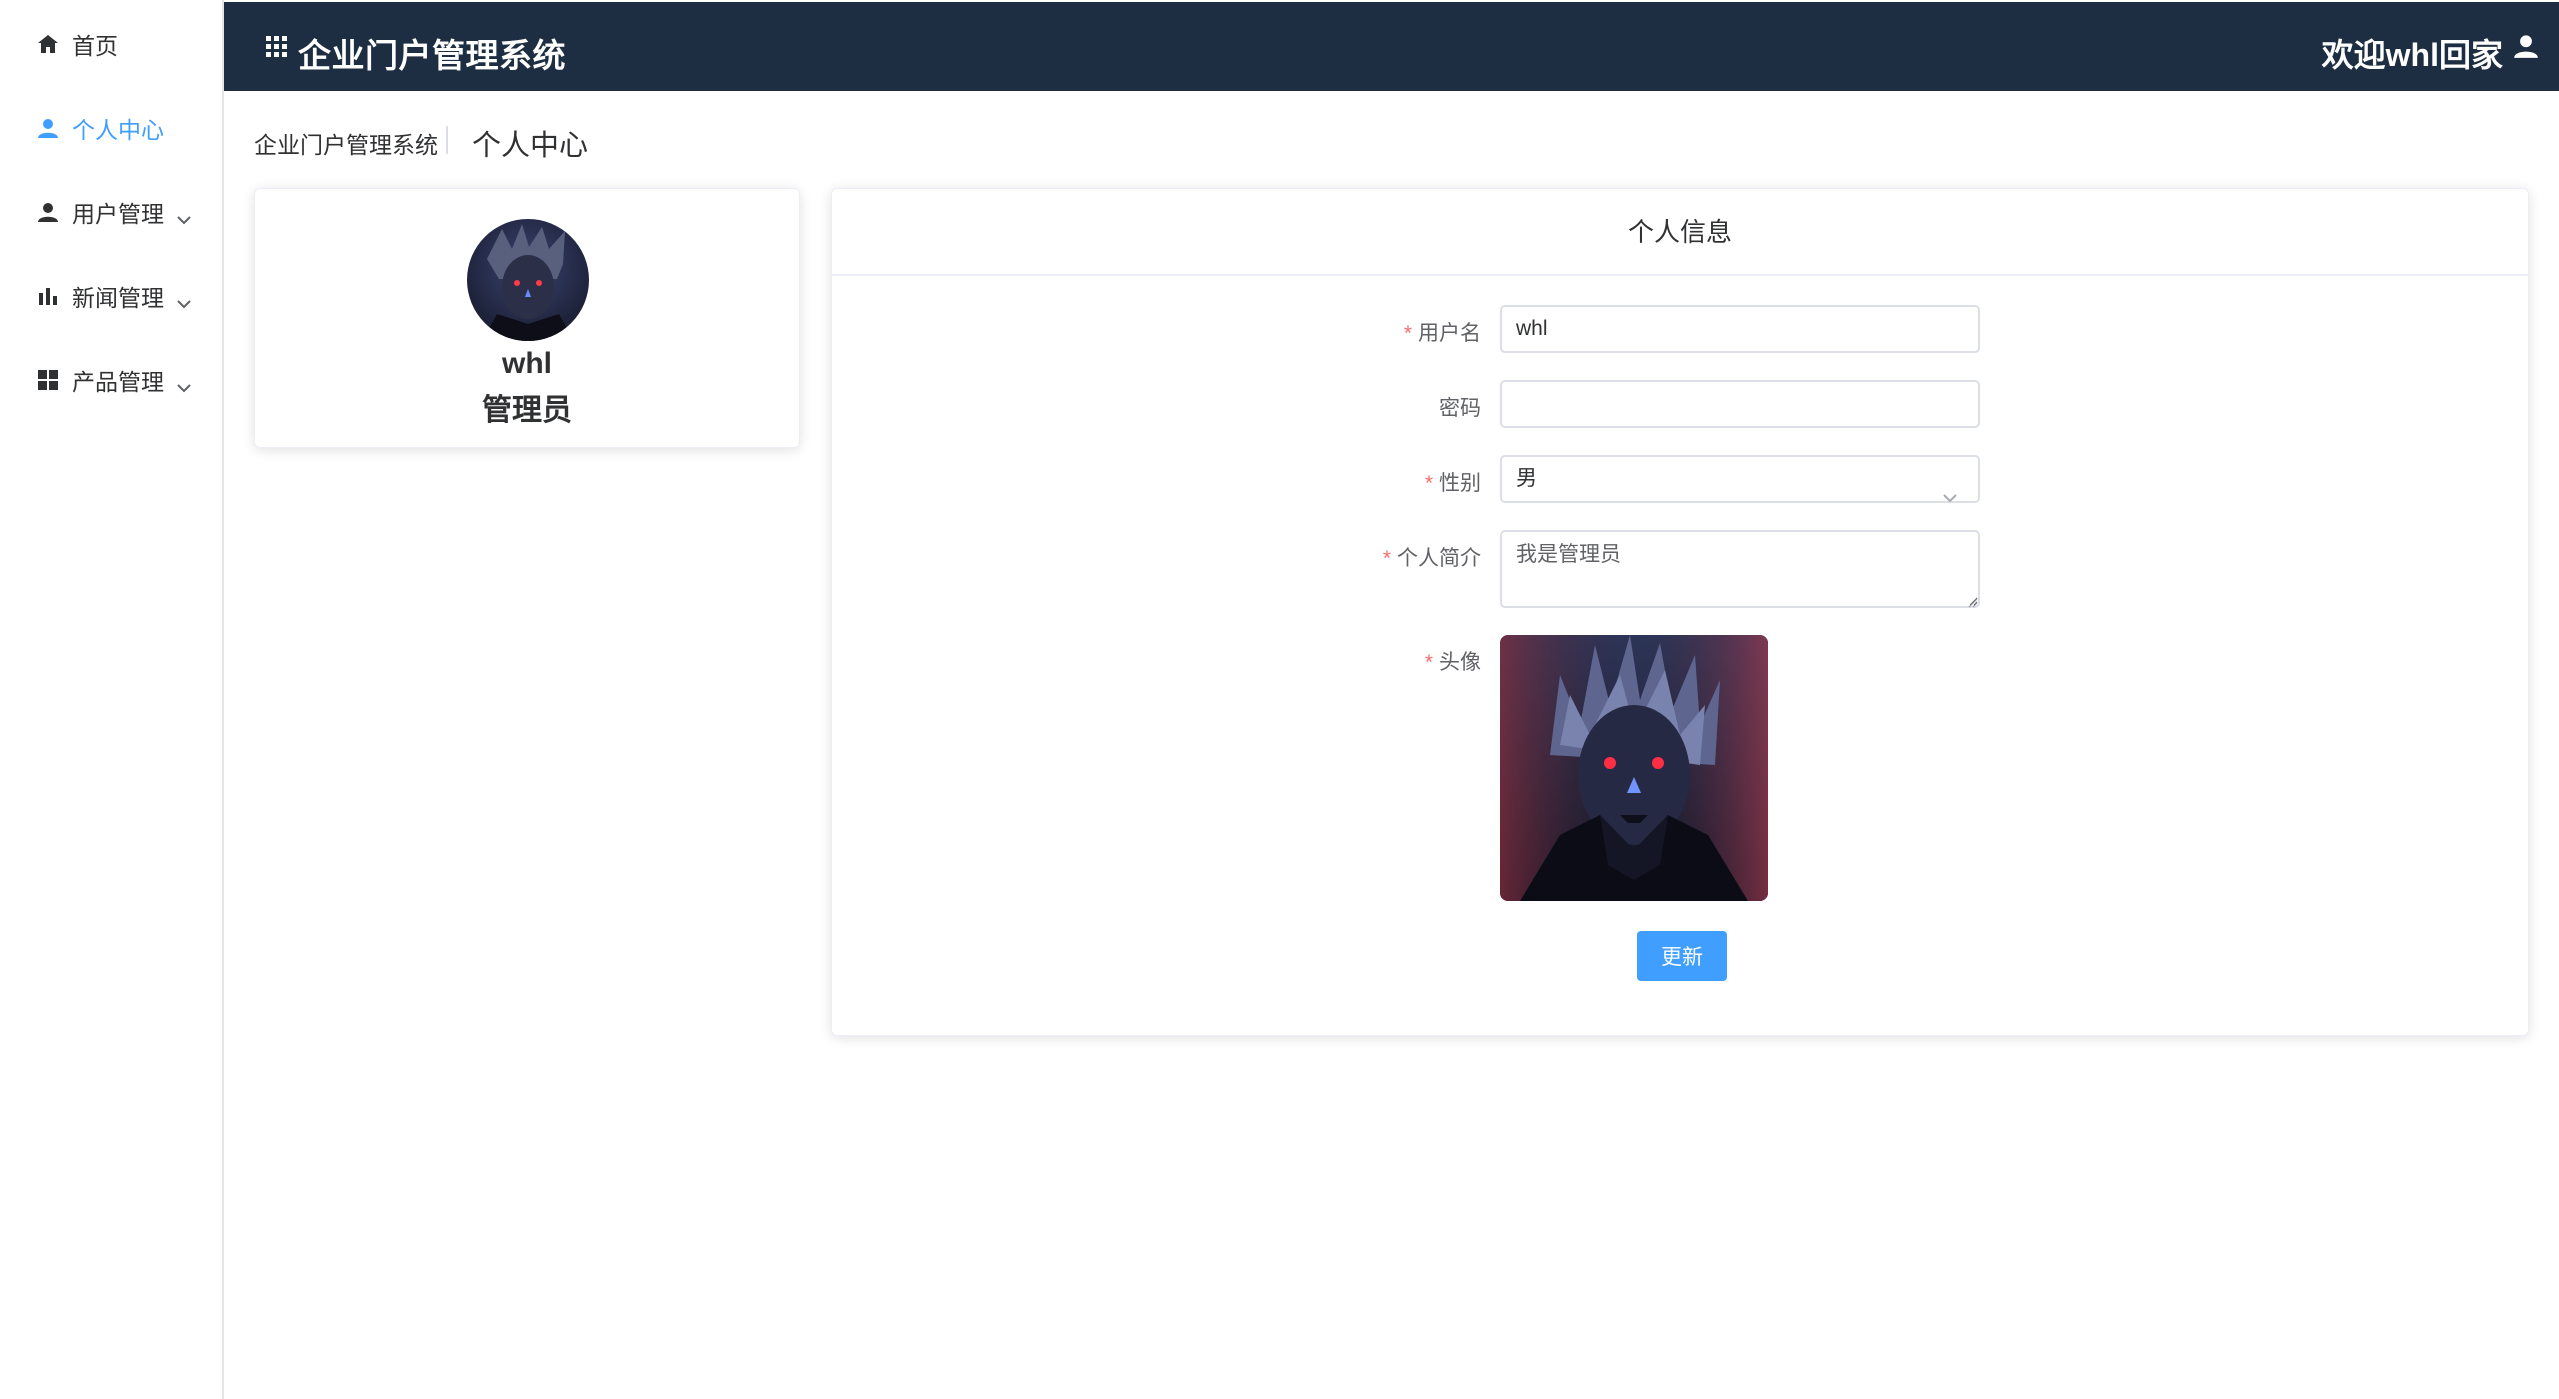 The height and width of the screenshot is (1399, 2559). I want to click on resize-grip-icon, so click(1973, 604).